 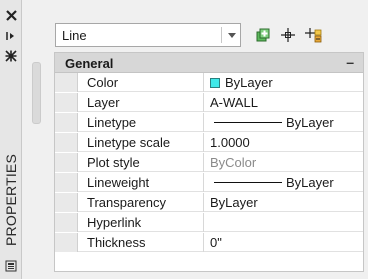 What do you see at coordinates (209, 102) in the screenshot?
I see `property-row-layer: Layer A-WALL` at bounding box center [209, 102].